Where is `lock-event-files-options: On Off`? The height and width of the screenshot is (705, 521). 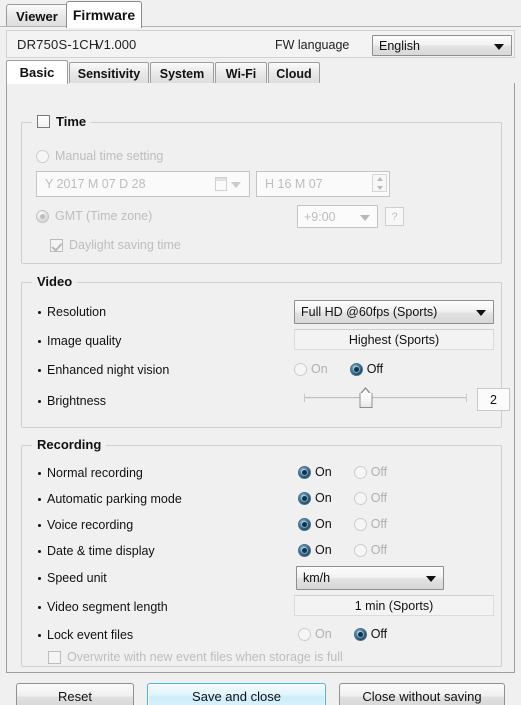
lock-event-files-options: On Off is located at coordinates (342, 634).